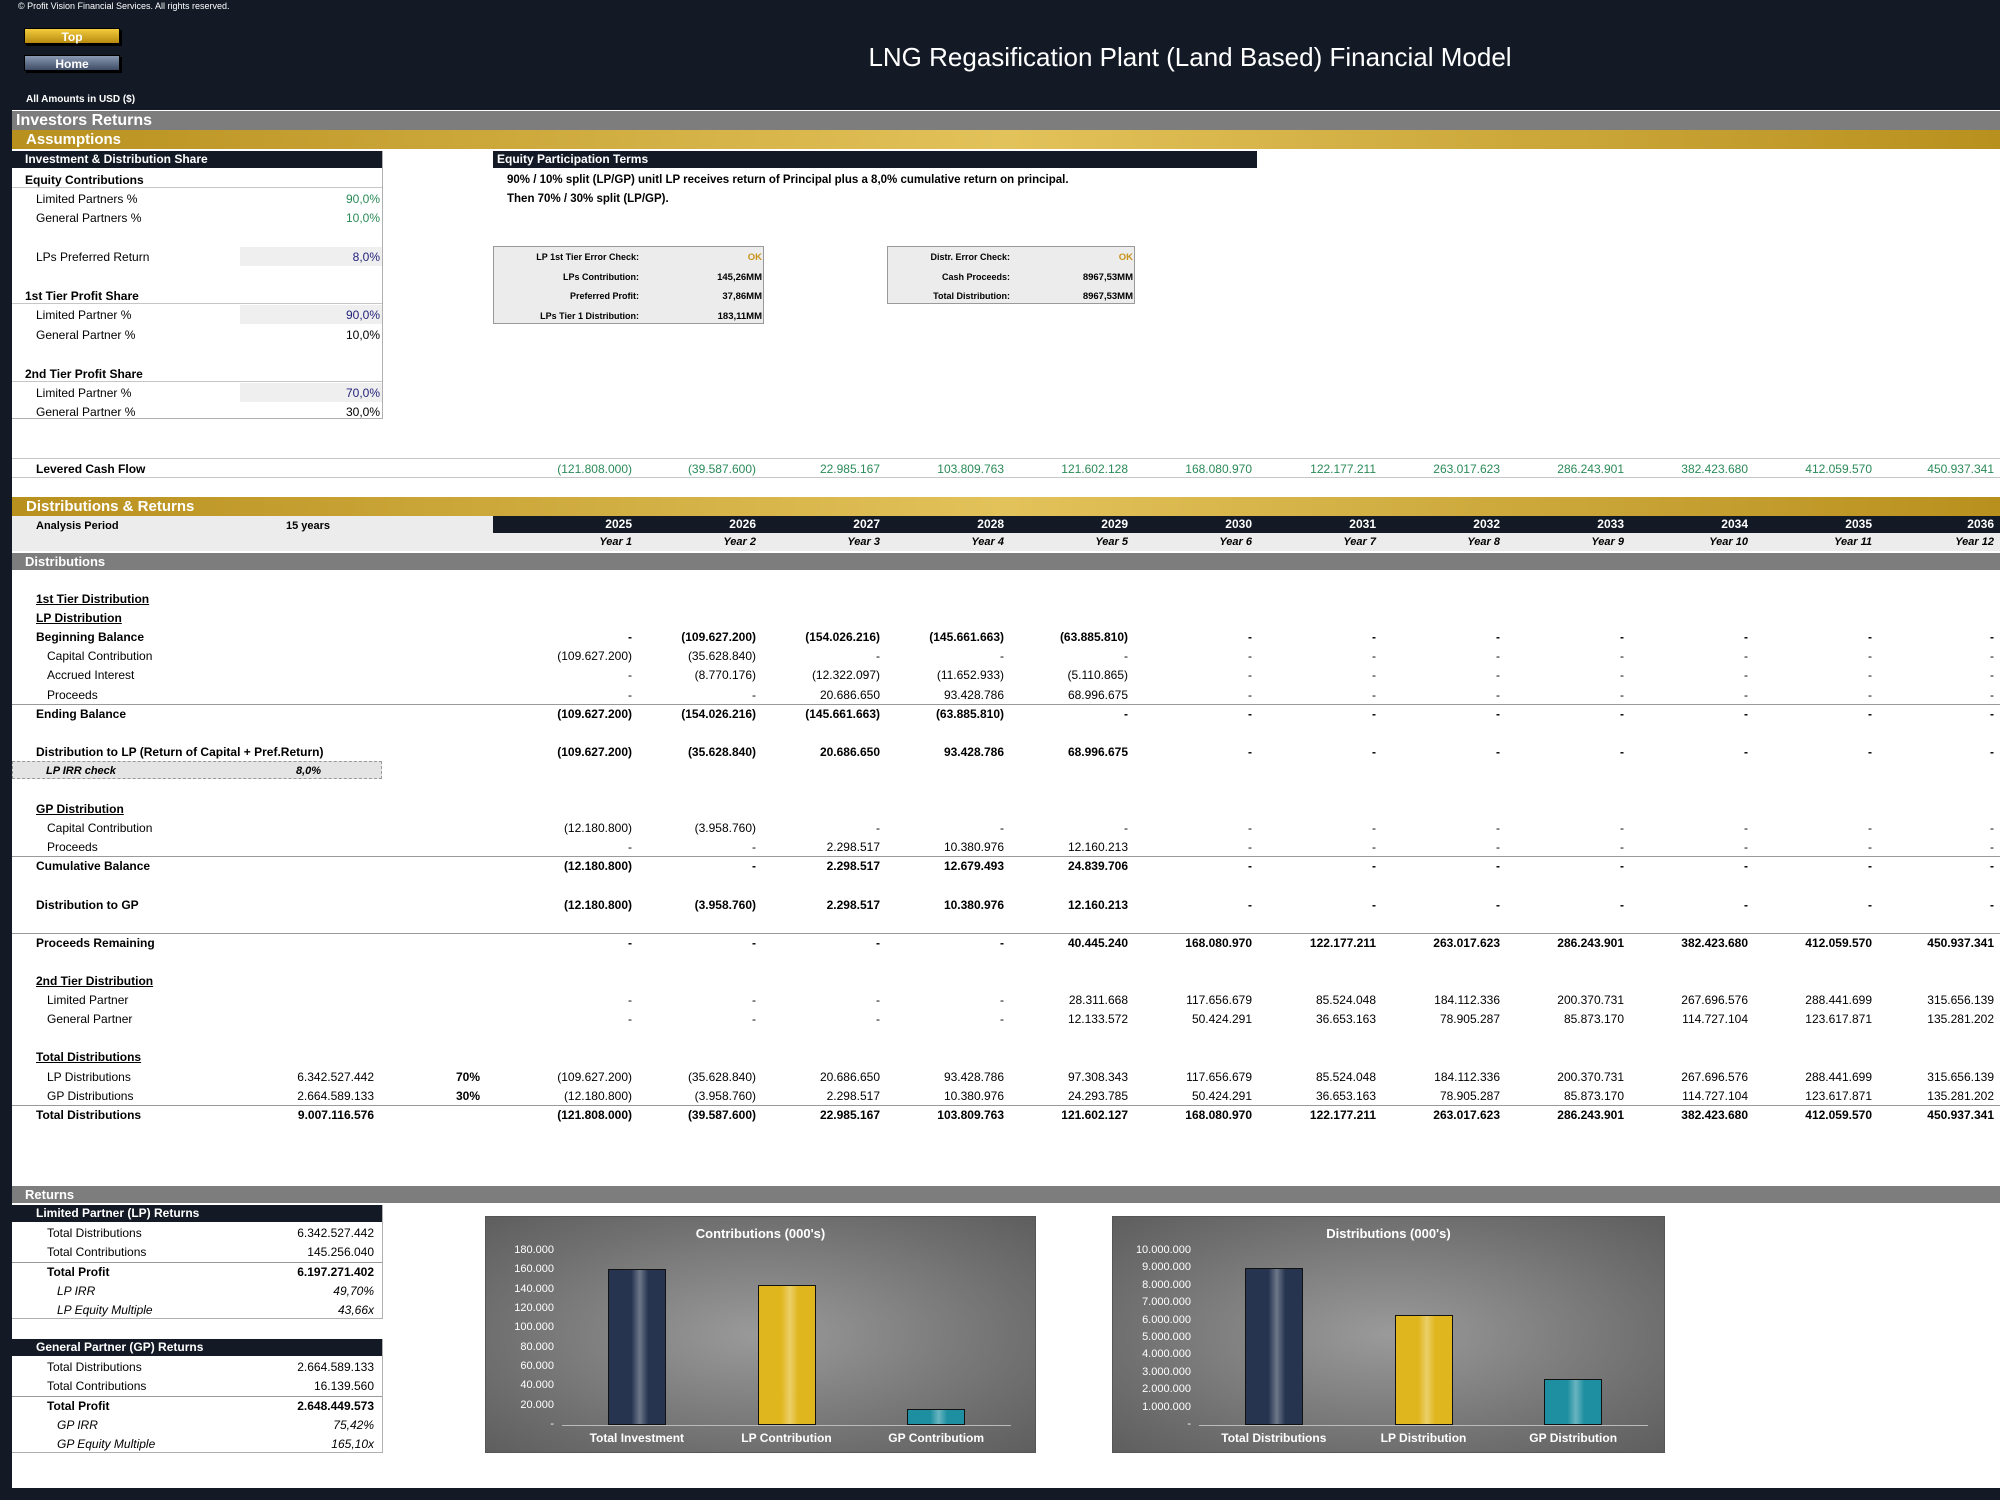  I want to click on row-cell: 135.281.202, so click(1960, 1095).